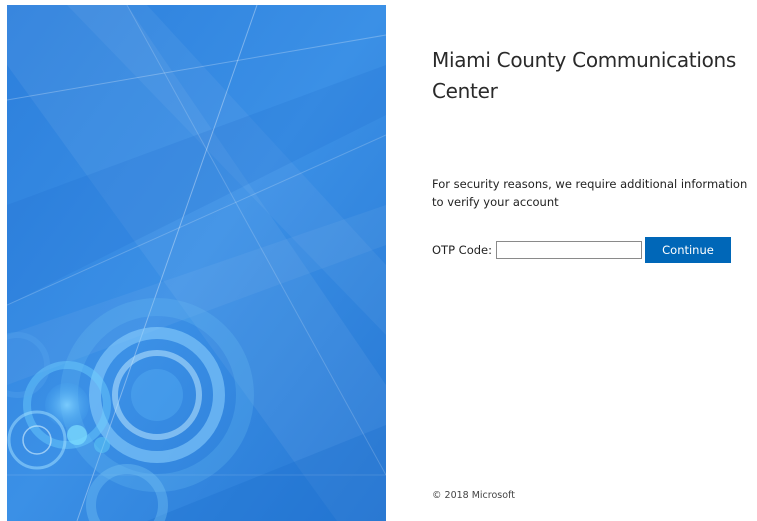 The image size is (757, 521). I want to click on otp-label: OTP Code:, so click(462, 250).